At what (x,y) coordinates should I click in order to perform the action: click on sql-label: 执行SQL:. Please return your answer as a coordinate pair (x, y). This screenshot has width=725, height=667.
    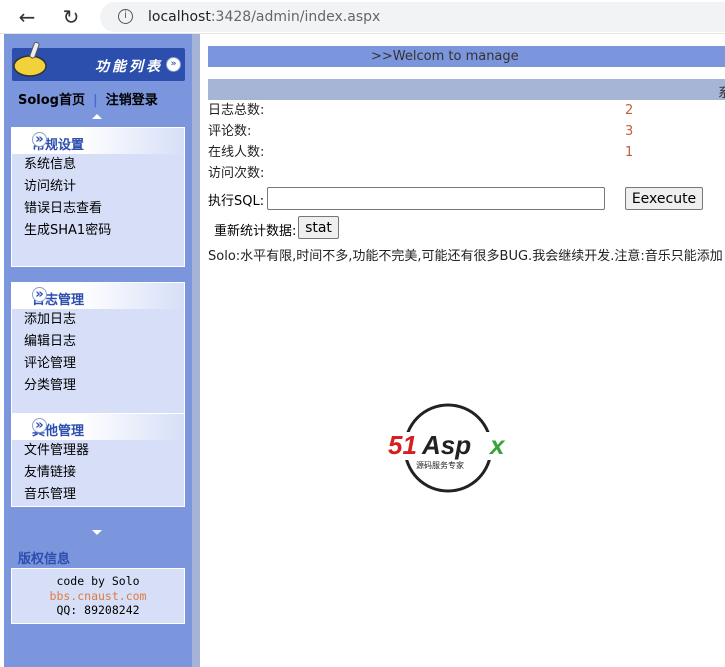
    Looking at the image, I should click on (236, 201).